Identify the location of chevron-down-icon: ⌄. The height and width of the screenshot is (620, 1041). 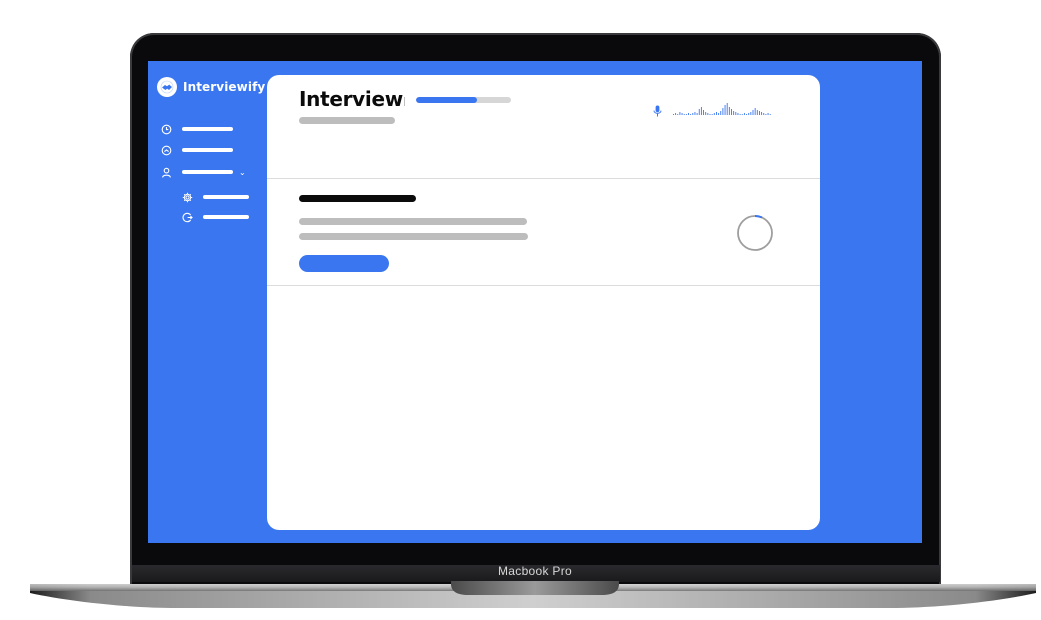
(242, 172).